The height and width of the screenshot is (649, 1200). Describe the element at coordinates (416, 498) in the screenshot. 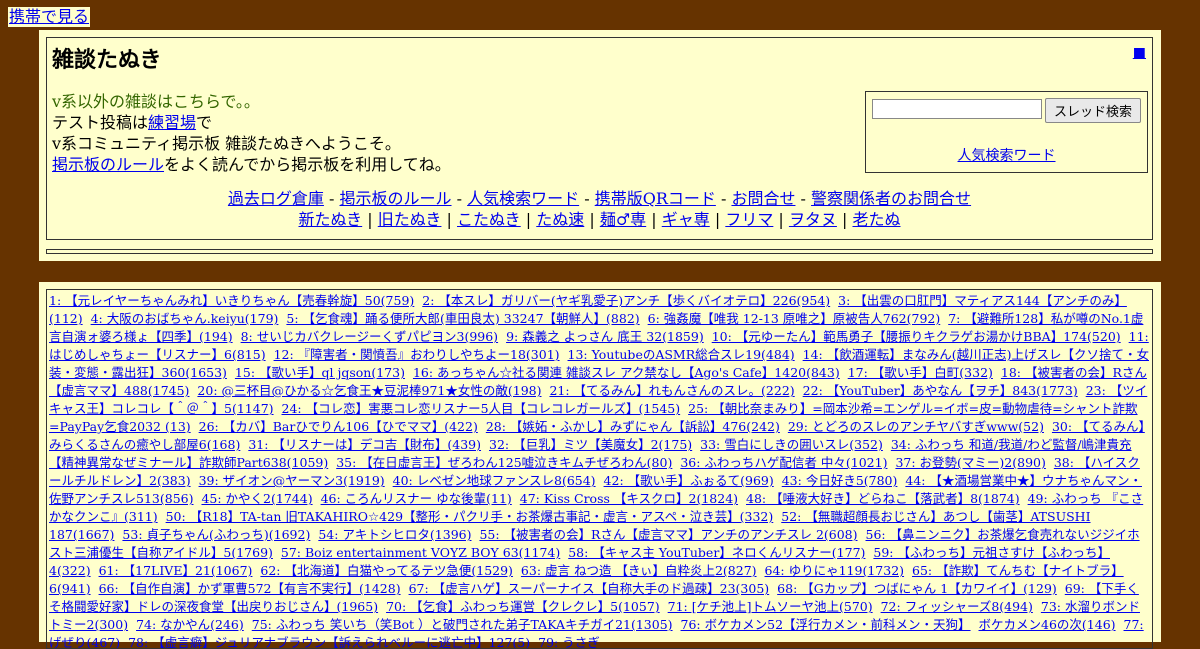

I see `thread-link: 46: ころんリスナー ゆな後輩(11)` at that location.